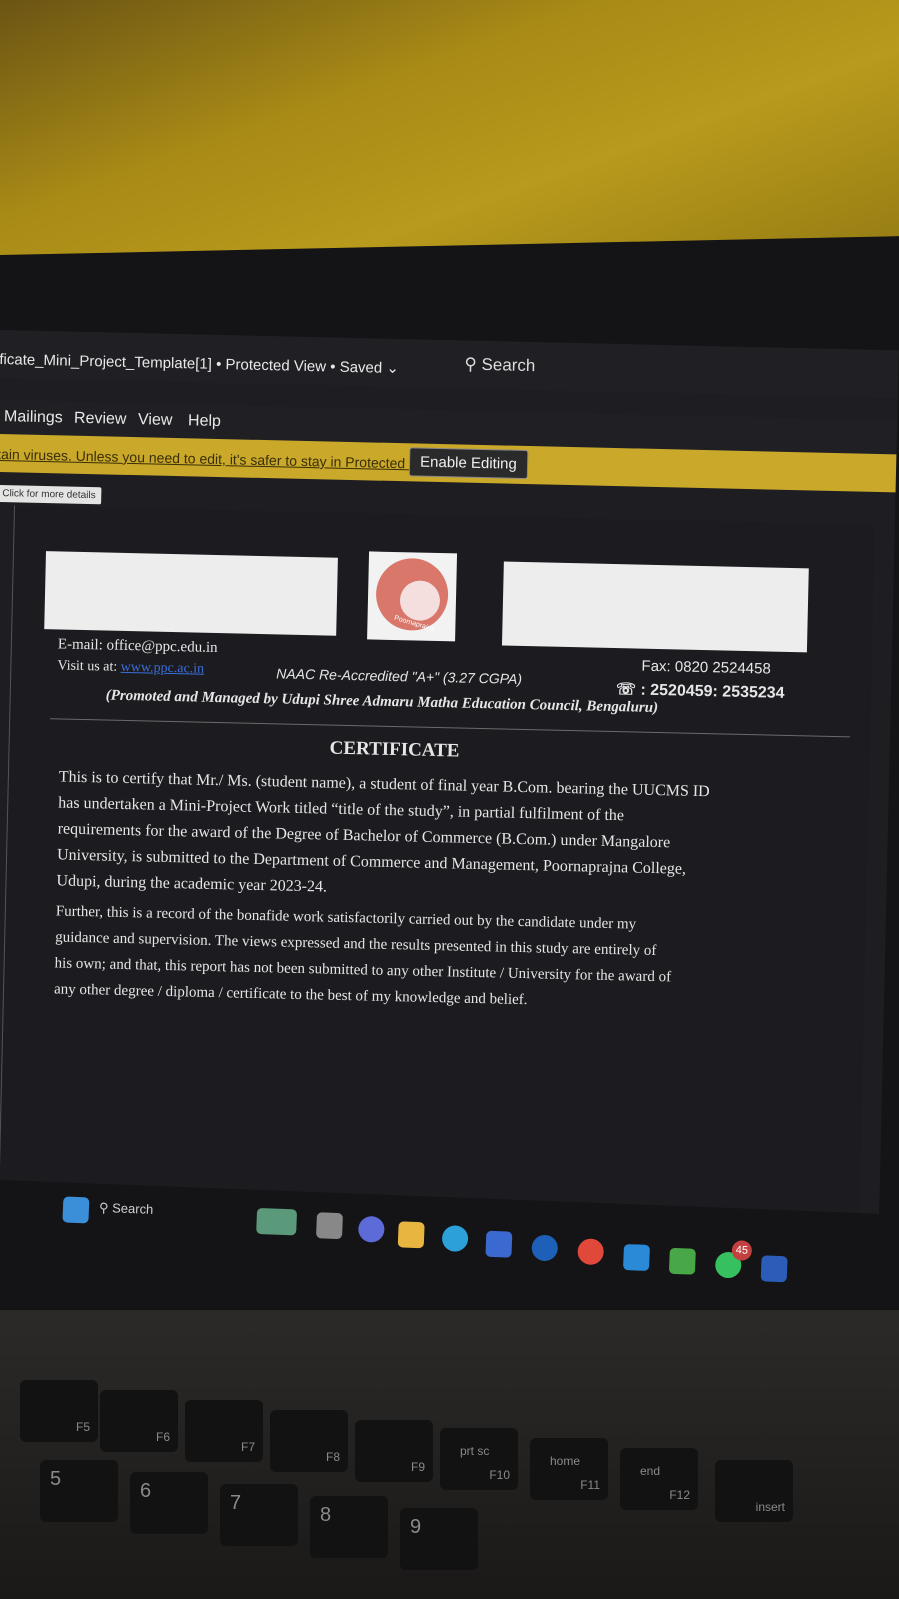  What do you see at coordinates (259, 1515) in the screenshot?
I see `key-7: 7` at bounding box center [259, 1515].